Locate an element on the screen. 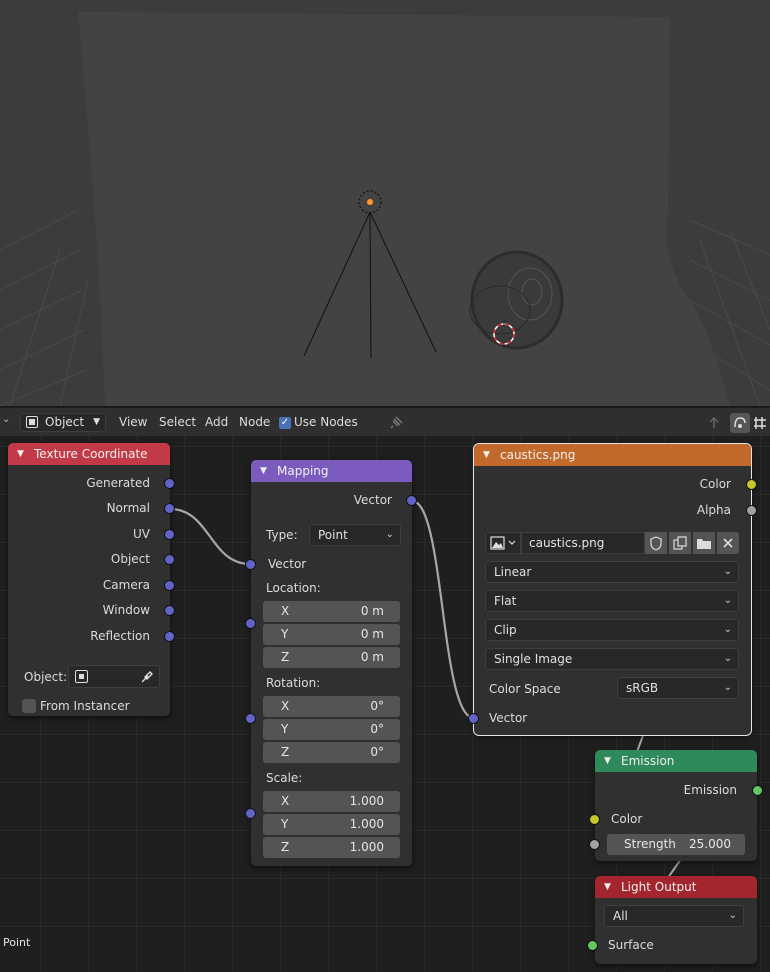  socket-surface-in is located at coordinates (592, 945).